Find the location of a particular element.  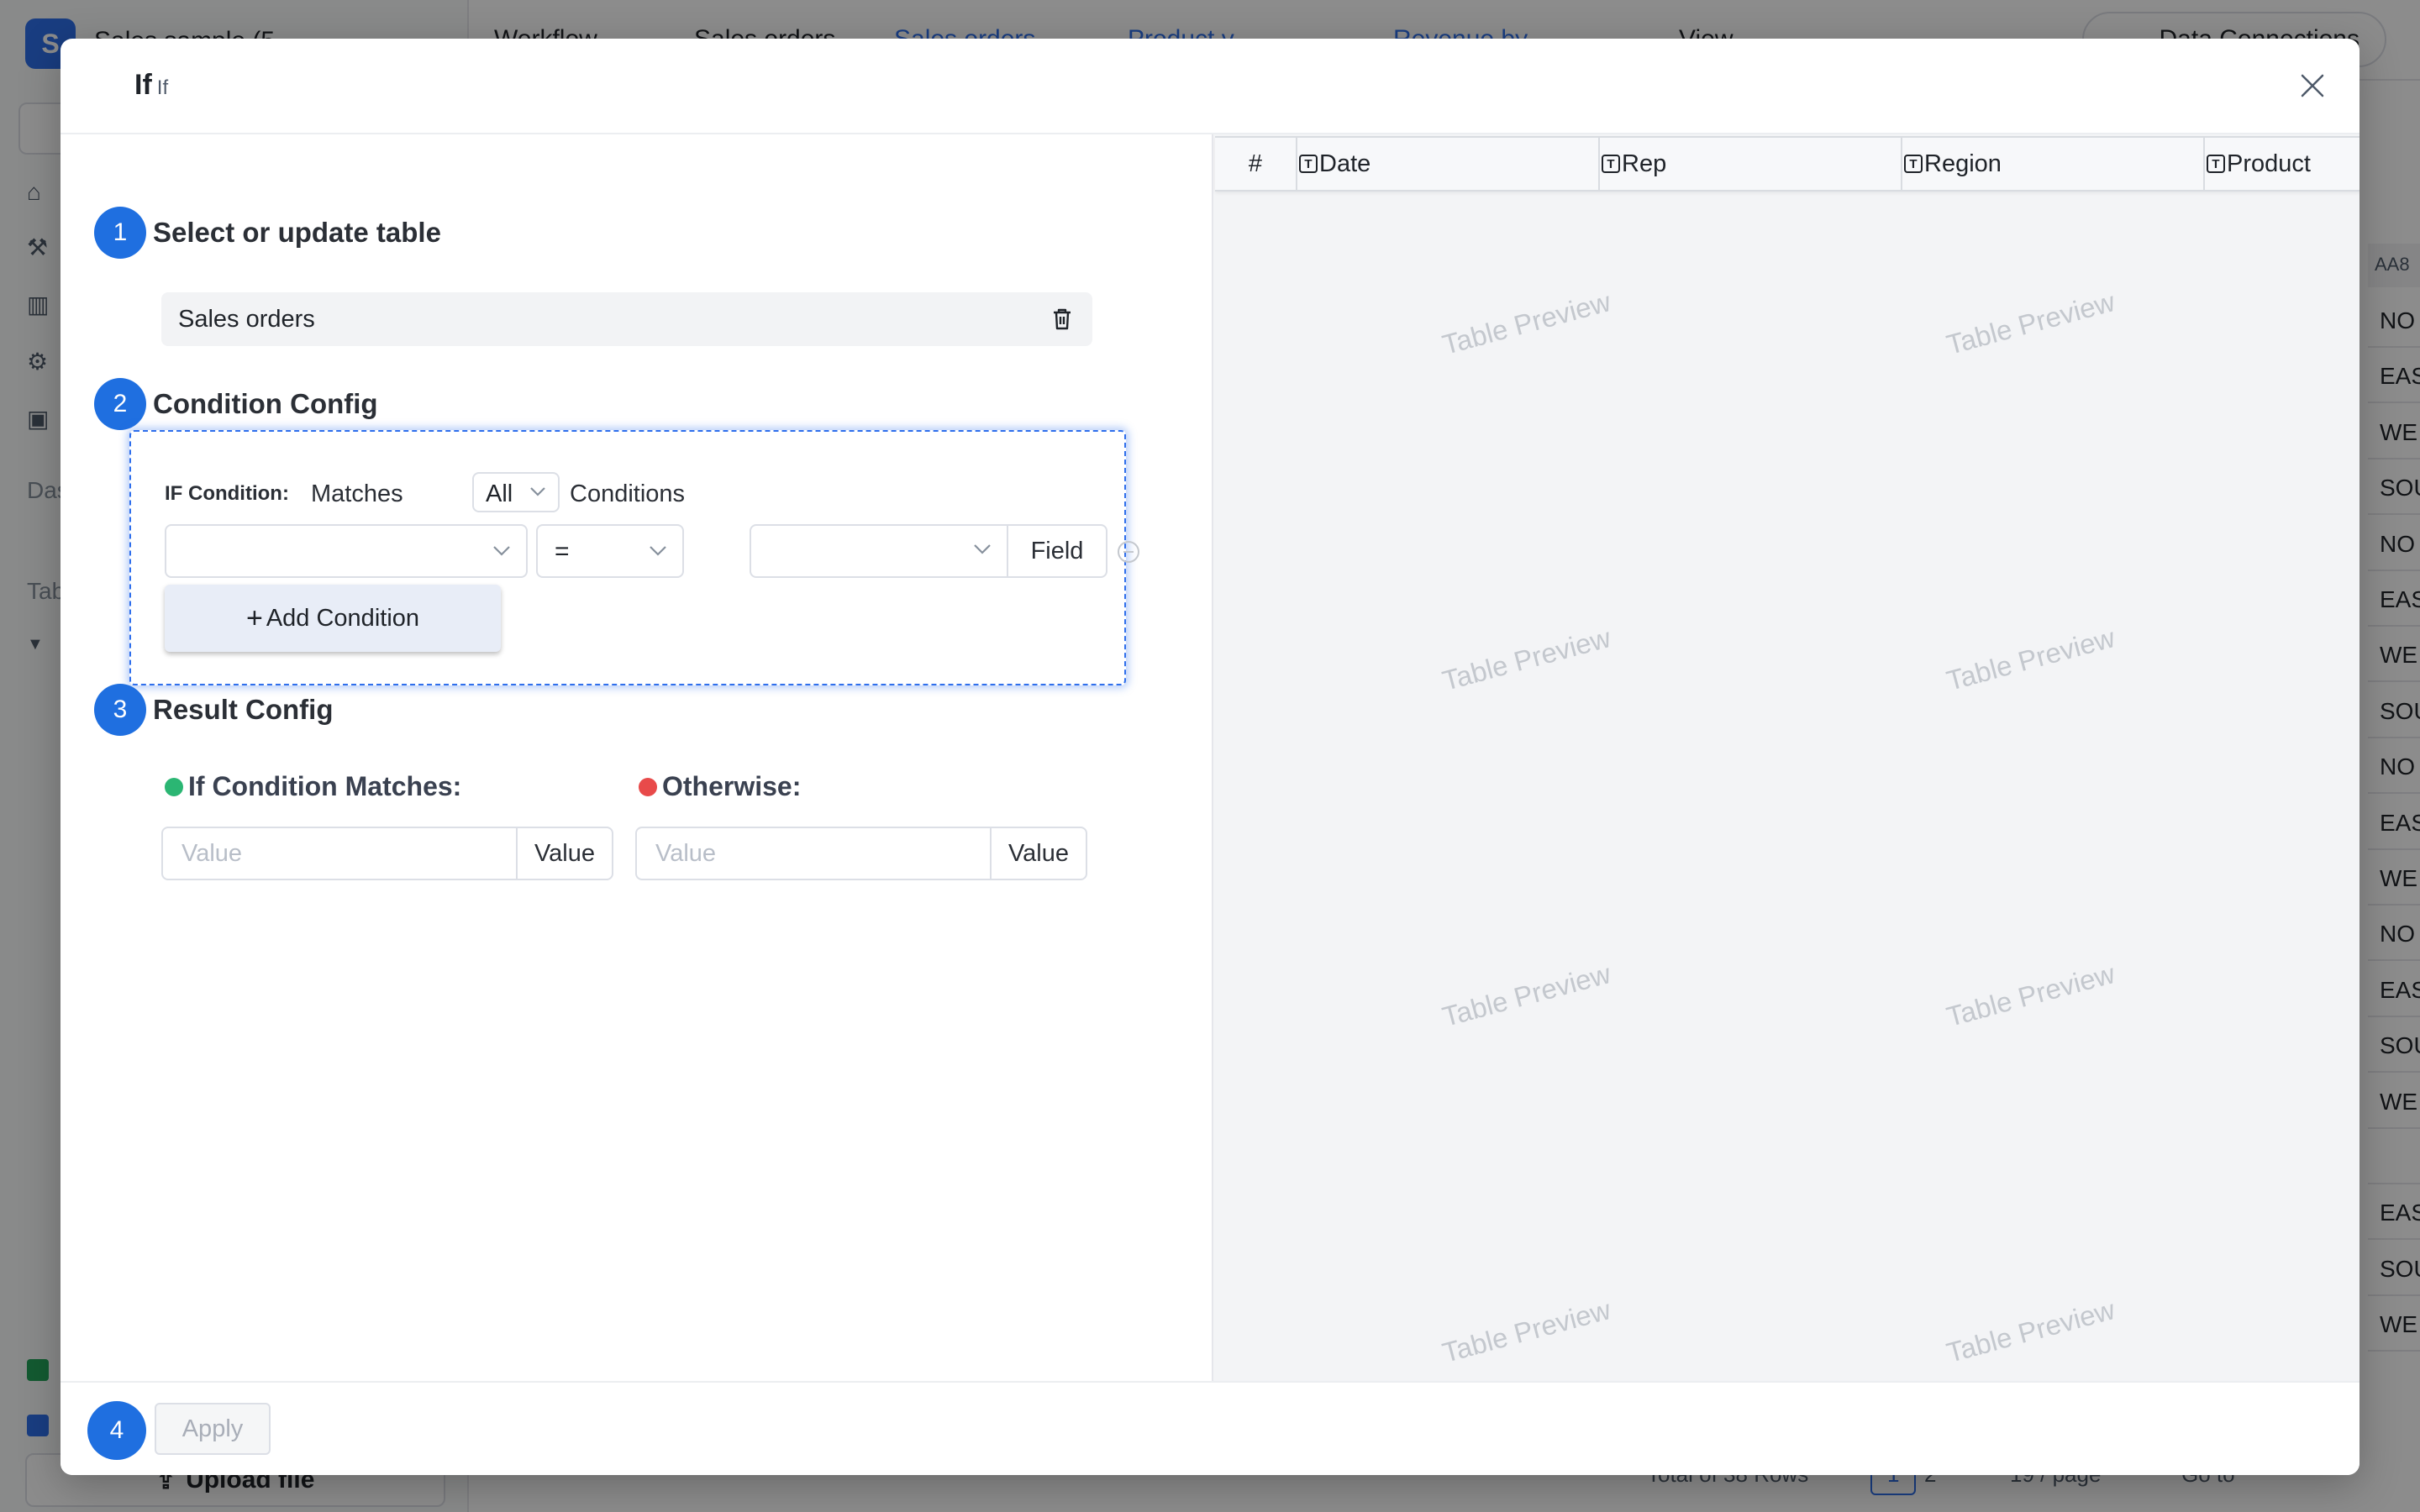

modal-footer: 4 Apply is located at coordinates (1210, 1428).